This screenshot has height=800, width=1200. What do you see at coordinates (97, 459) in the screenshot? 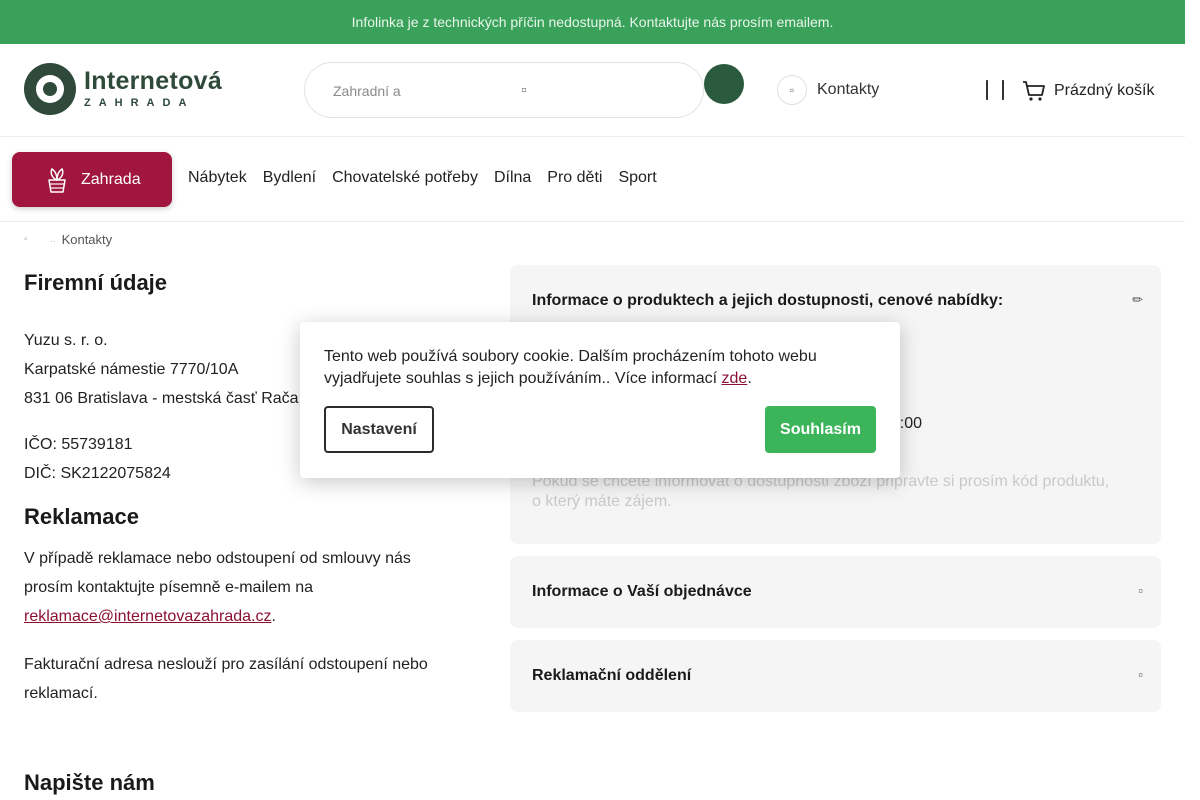
I see `company-ids: IČO: 55739181 DIČ: SK2122075824` at bounding box center [97, 459].